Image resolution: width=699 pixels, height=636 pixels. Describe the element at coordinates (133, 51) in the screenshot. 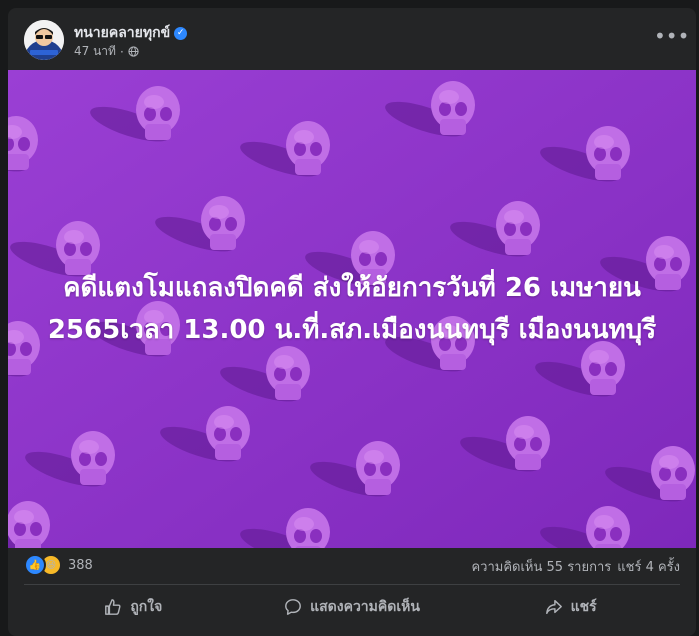

I see `globe-icon` at that location.